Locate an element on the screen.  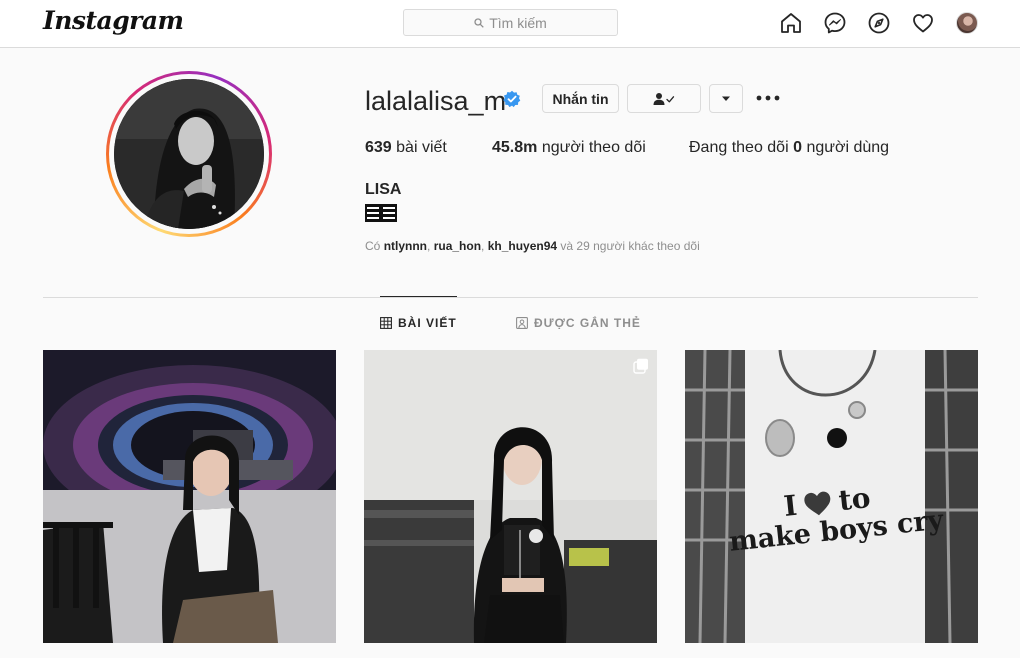
more-icon is located at coordinates (768, 98).